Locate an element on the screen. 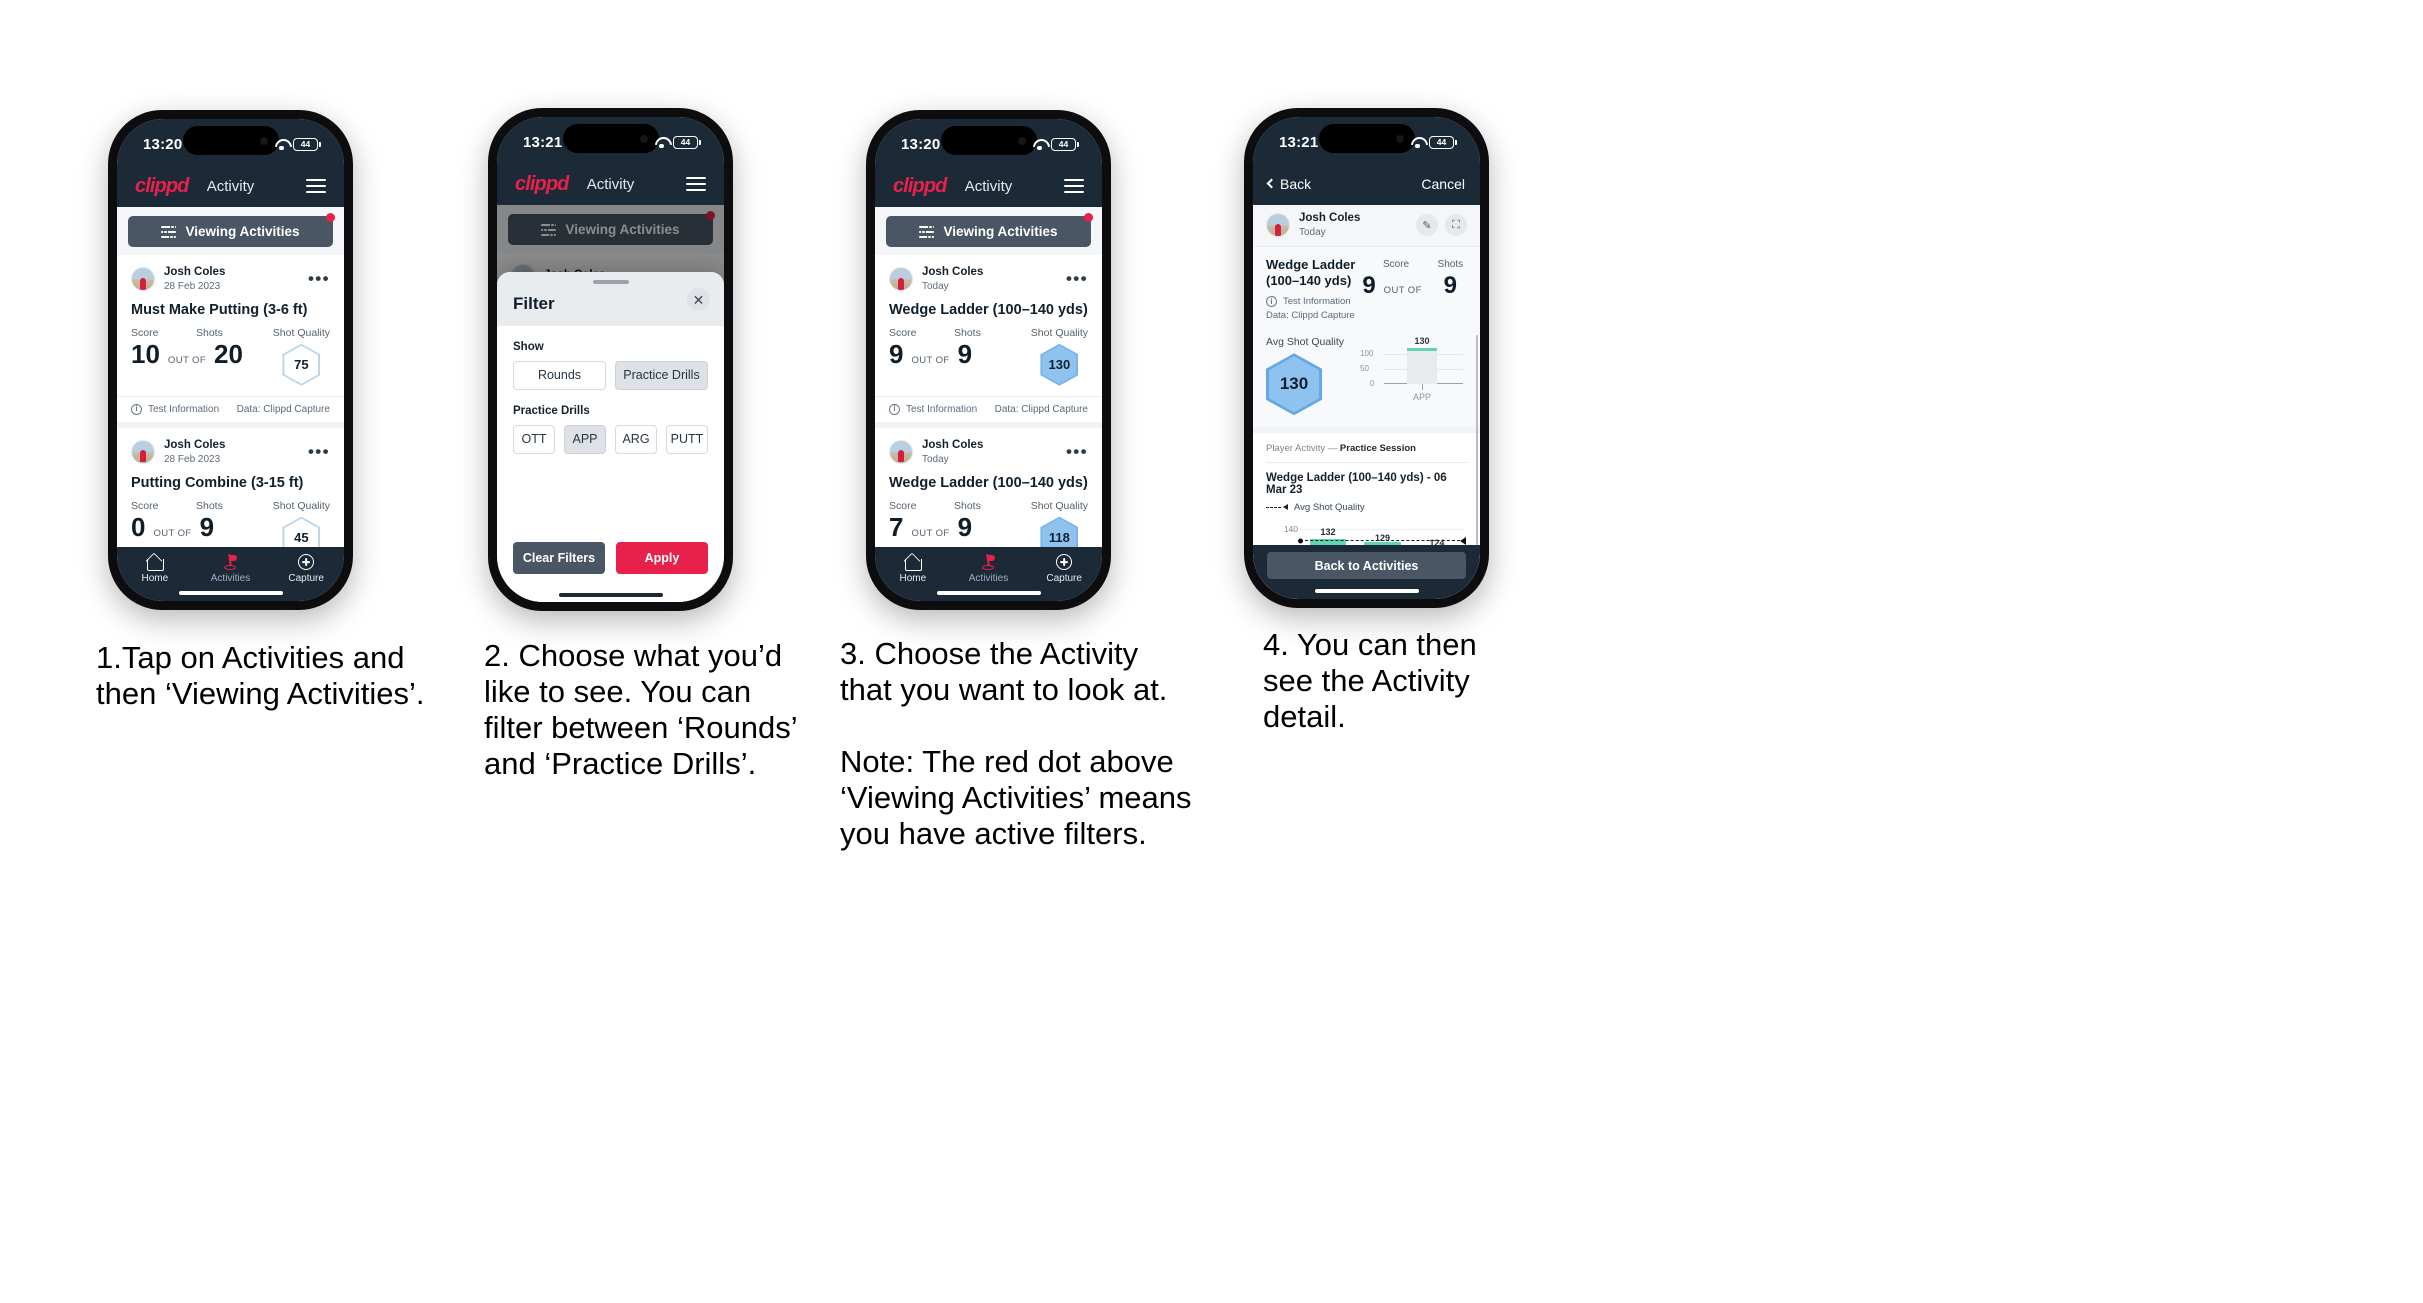 This screenshot has height=1303, width=2423. filter-chip-arg: ARG is located at coordinates (636, 439).